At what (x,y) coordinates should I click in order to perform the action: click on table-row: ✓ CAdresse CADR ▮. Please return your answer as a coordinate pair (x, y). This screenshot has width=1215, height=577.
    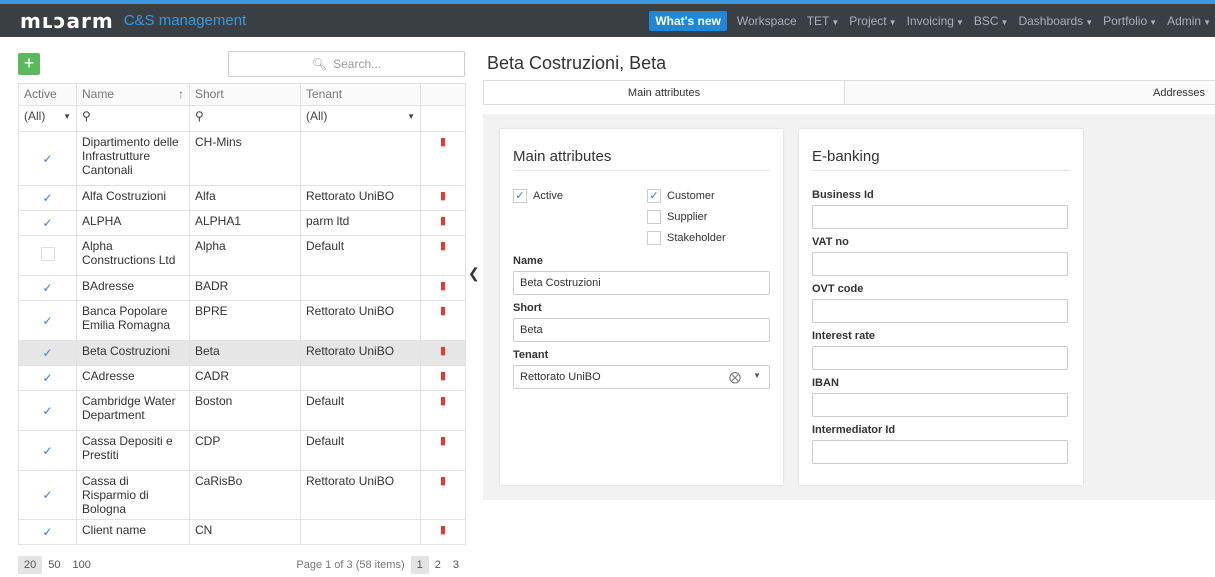
    Looking at the image, I should click on (242, 378).